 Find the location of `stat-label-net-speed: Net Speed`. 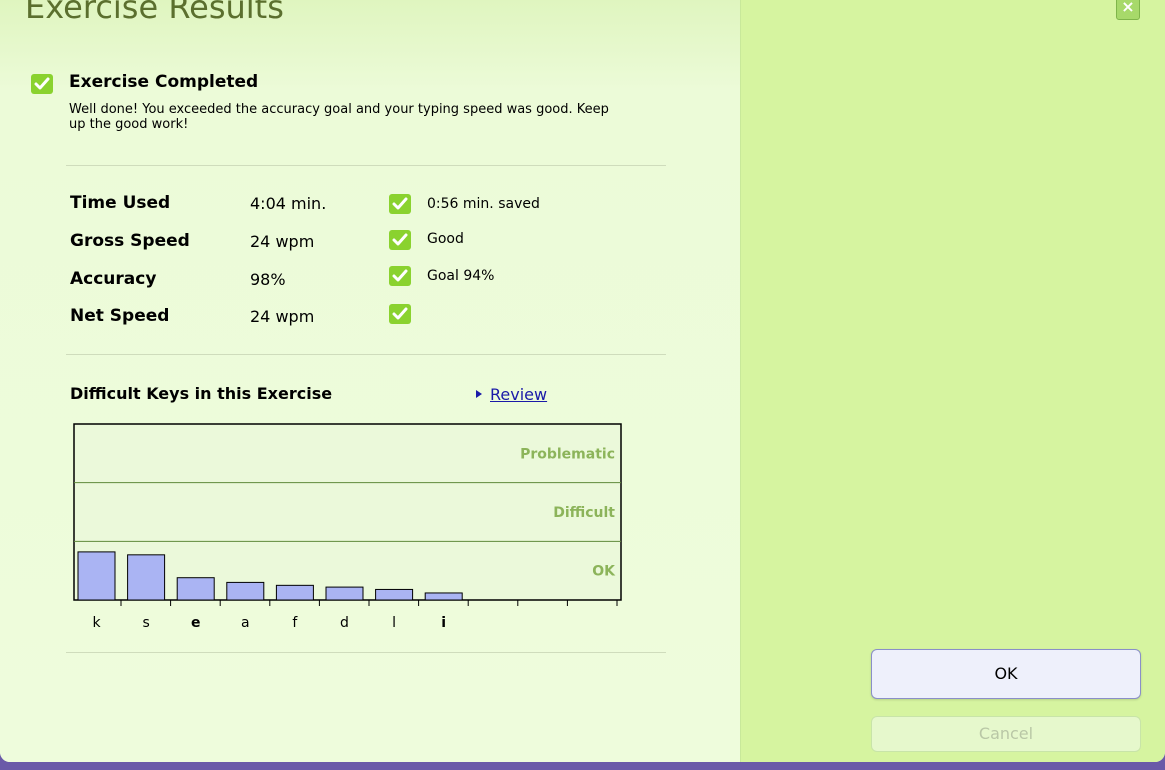

stat-label-net-speed: Net Speed is located at coordinates (120, 316).